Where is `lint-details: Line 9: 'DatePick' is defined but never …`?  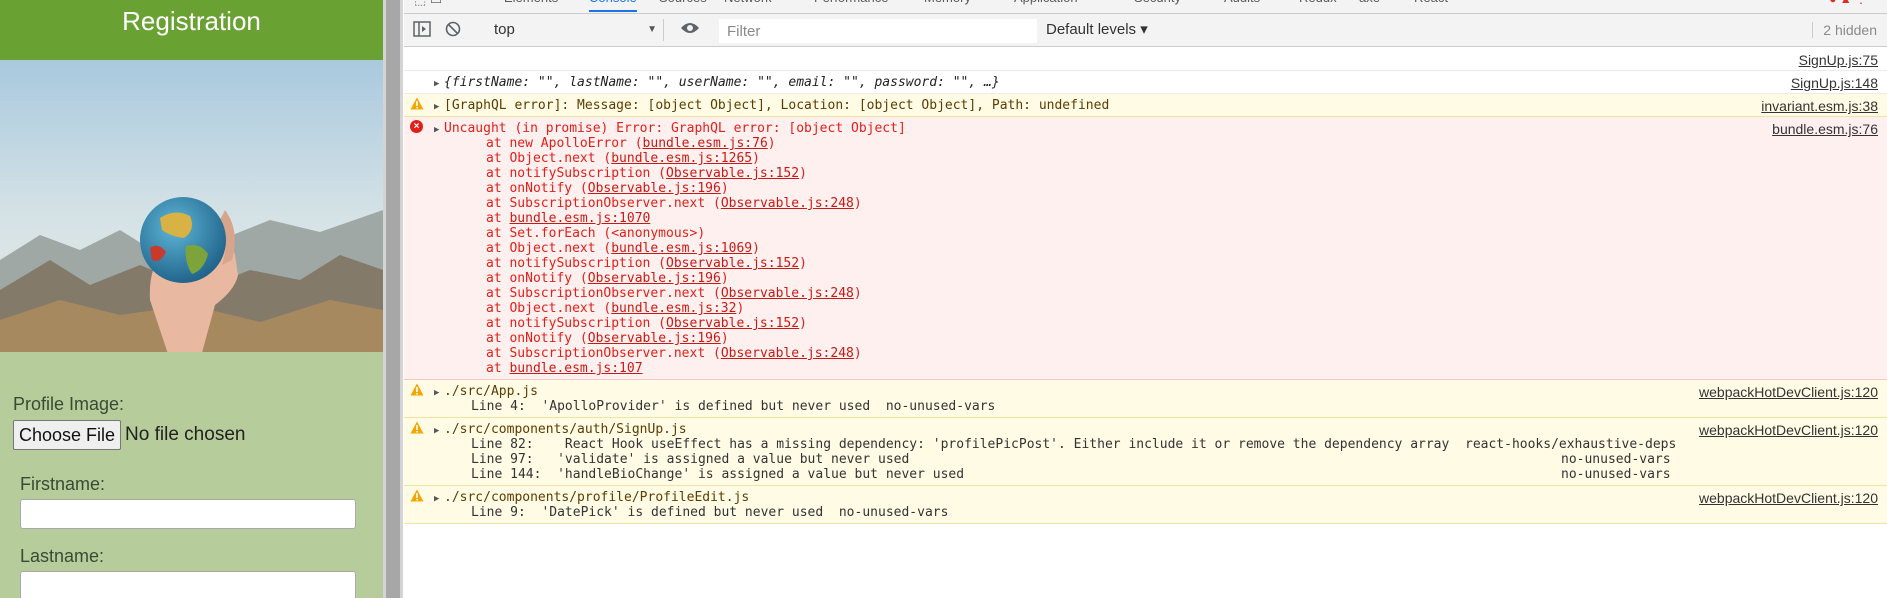 lint-details: Line 9: 'DatePick' is defined but never … is located at coordinates (1160, 512).